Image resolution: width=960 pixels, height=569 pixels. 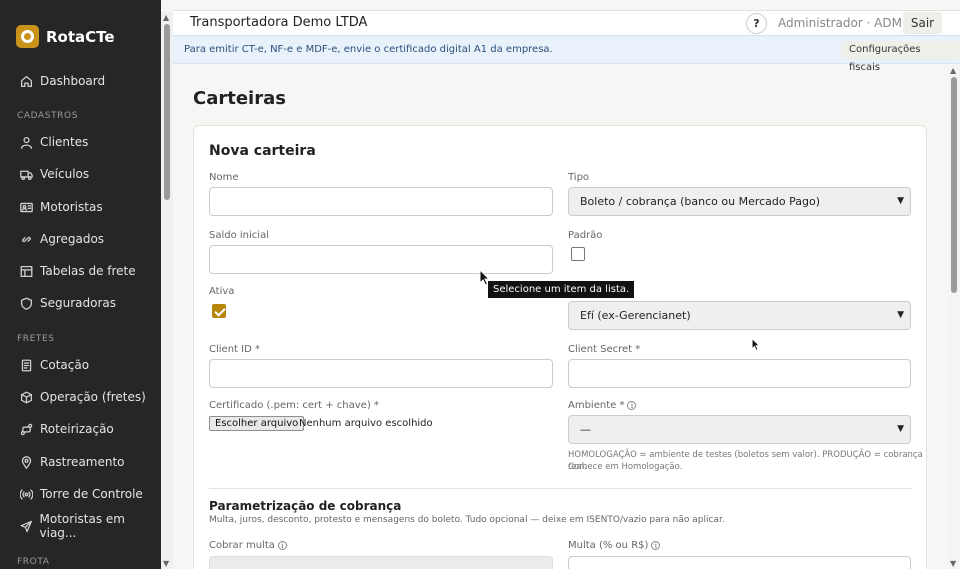 I want to click on cobrar-multa-label-text: Cobrar multa, so click(x=242, y=545).